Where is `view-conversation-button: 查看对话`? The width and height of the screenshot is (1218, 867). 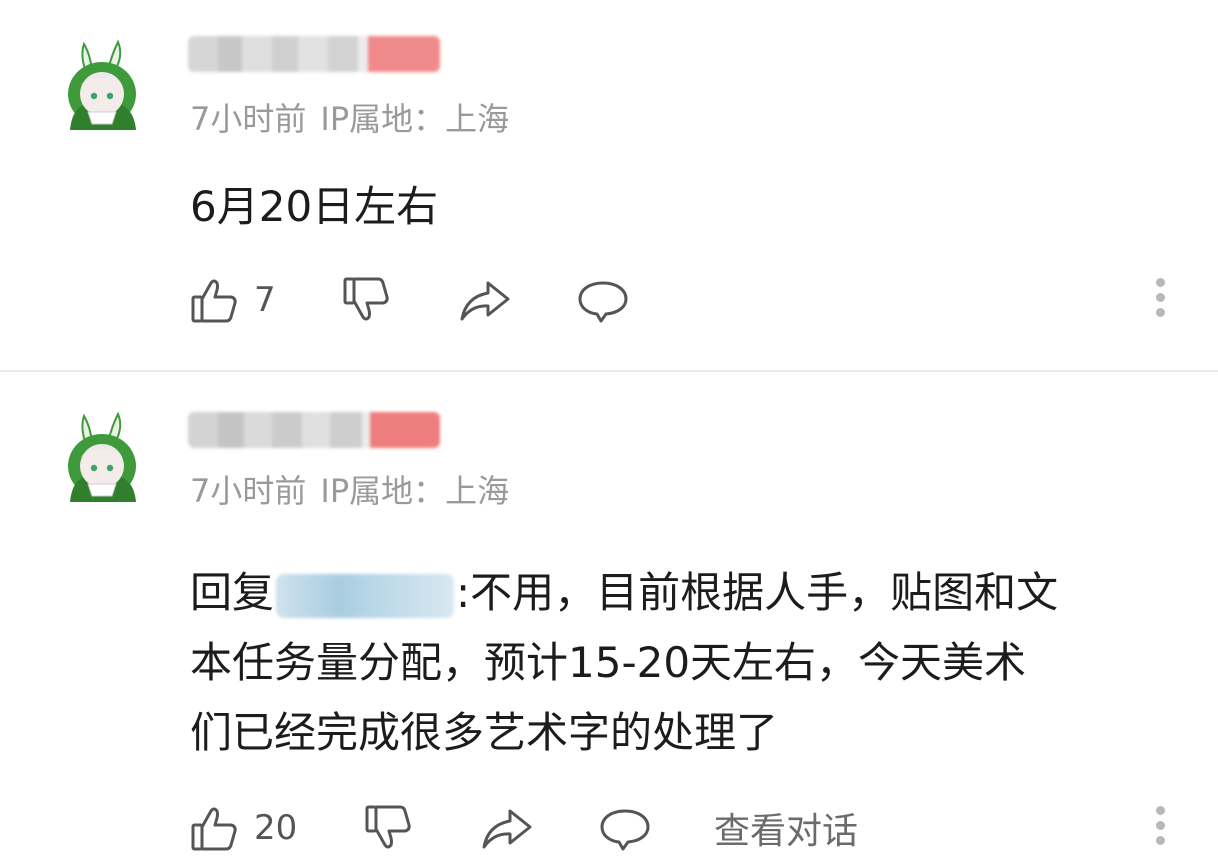
view-conversation-button: 查看对话 is located at coordinates (786, 828).